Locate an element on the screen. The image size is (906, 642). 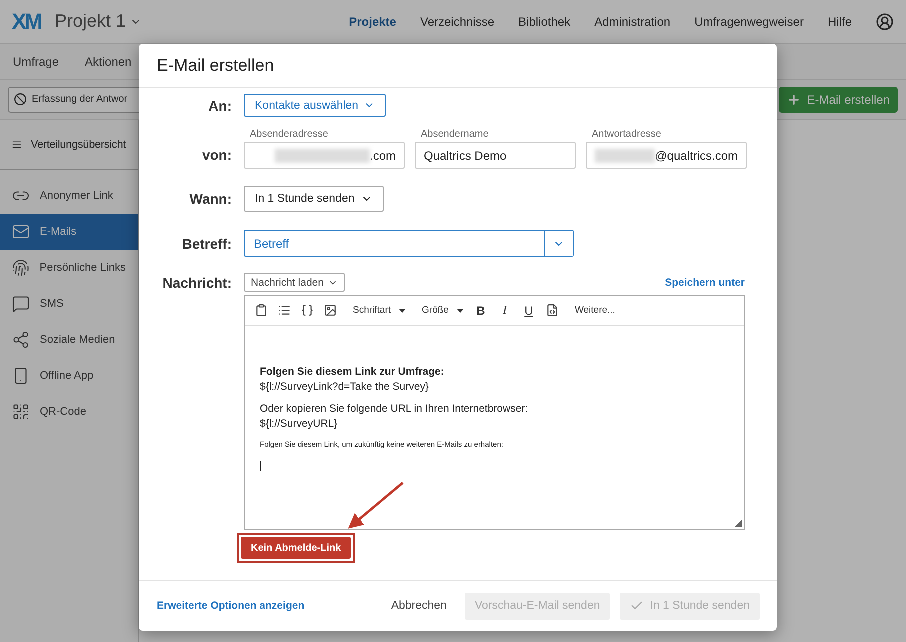
message-text: Folgen Sie diesem Link zur Umfrage: is located at coordinates (353, 372).